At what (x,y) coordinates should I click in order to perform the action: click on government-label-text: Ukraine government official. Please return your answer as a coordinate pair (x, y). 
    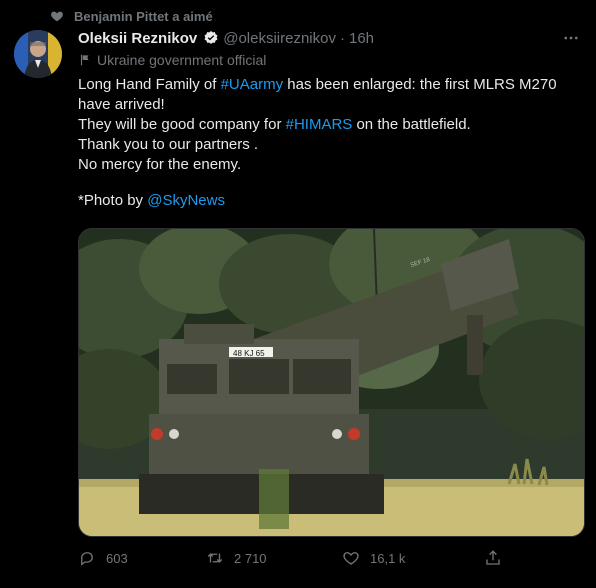
    Looking at the image, I should click on (182, 60).